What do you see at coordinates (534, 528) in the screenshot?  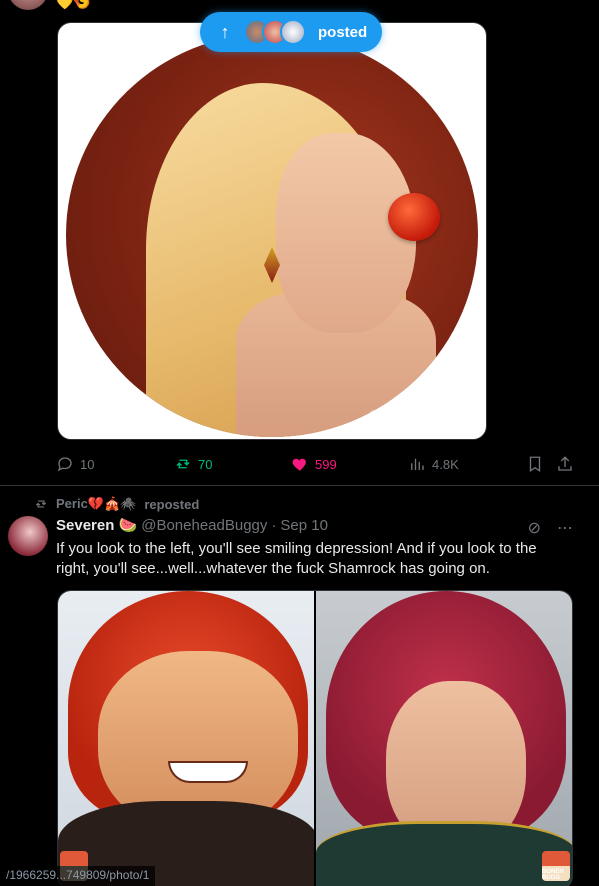 I see `grok-icon: ⊘` at bounding box center [534, 528].